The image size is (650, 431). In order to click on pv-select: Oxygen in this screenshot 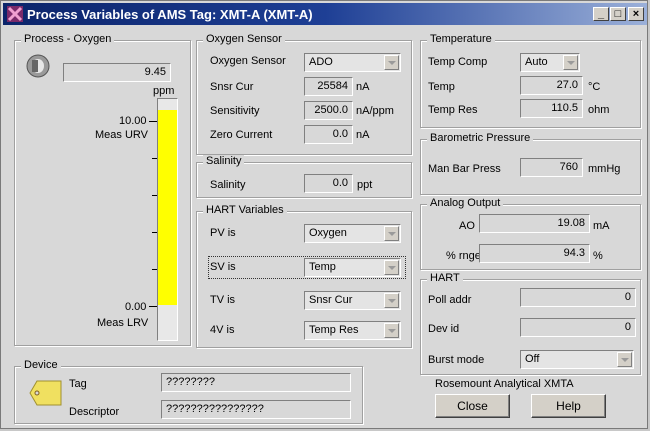, I will do `click(352, 233)`.